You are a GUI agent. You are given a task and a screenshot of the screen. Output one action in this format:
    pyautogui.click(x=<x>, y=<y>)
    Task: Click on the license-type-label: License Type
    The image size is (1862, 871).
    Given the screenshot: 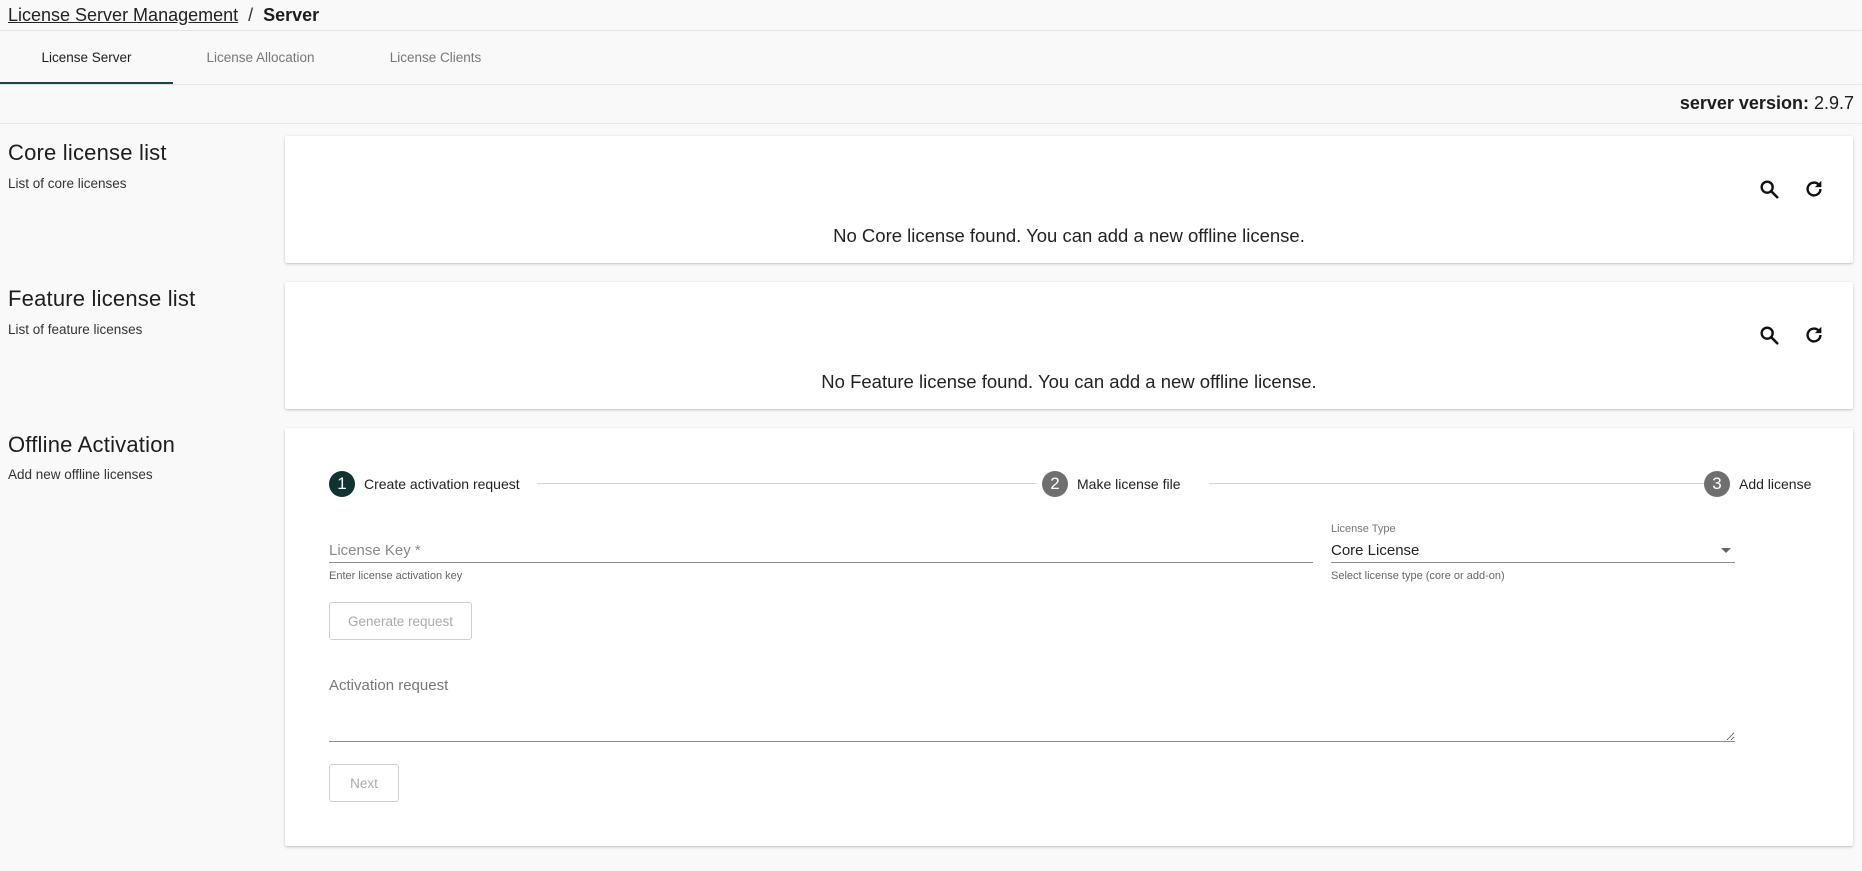 What is the action you would take?
    pyautogui.click(x=1363, y=529)
    